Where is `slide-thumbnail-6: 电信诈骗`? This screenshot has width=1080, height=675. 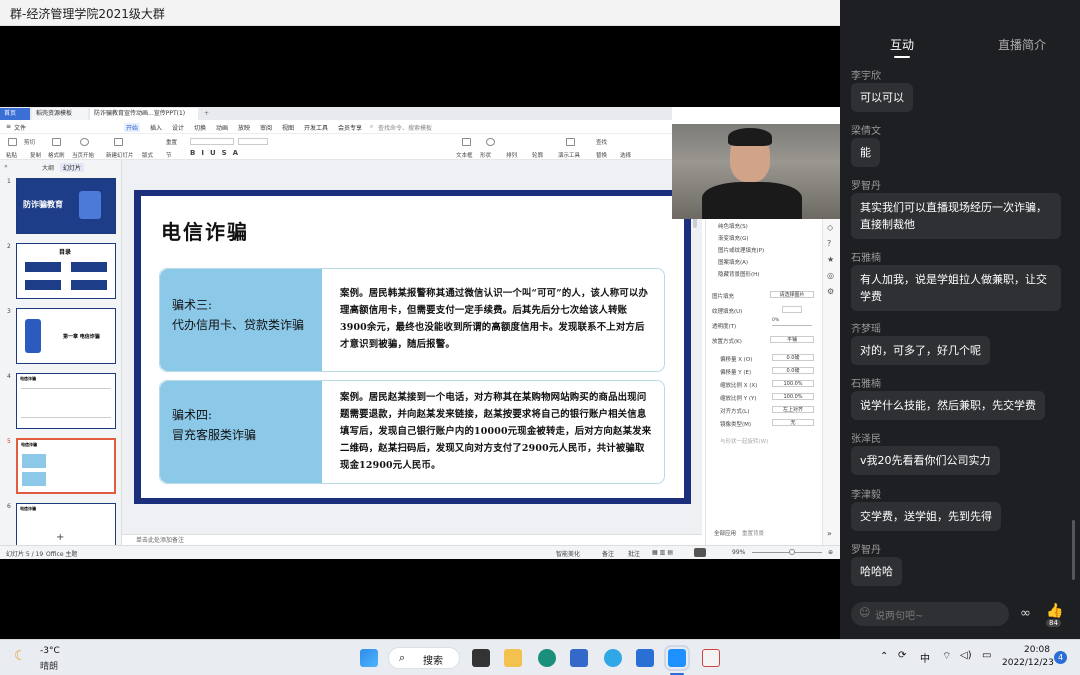 slide-thumbnail-6: 电信诈骗 is located at coordinates (66, 524).